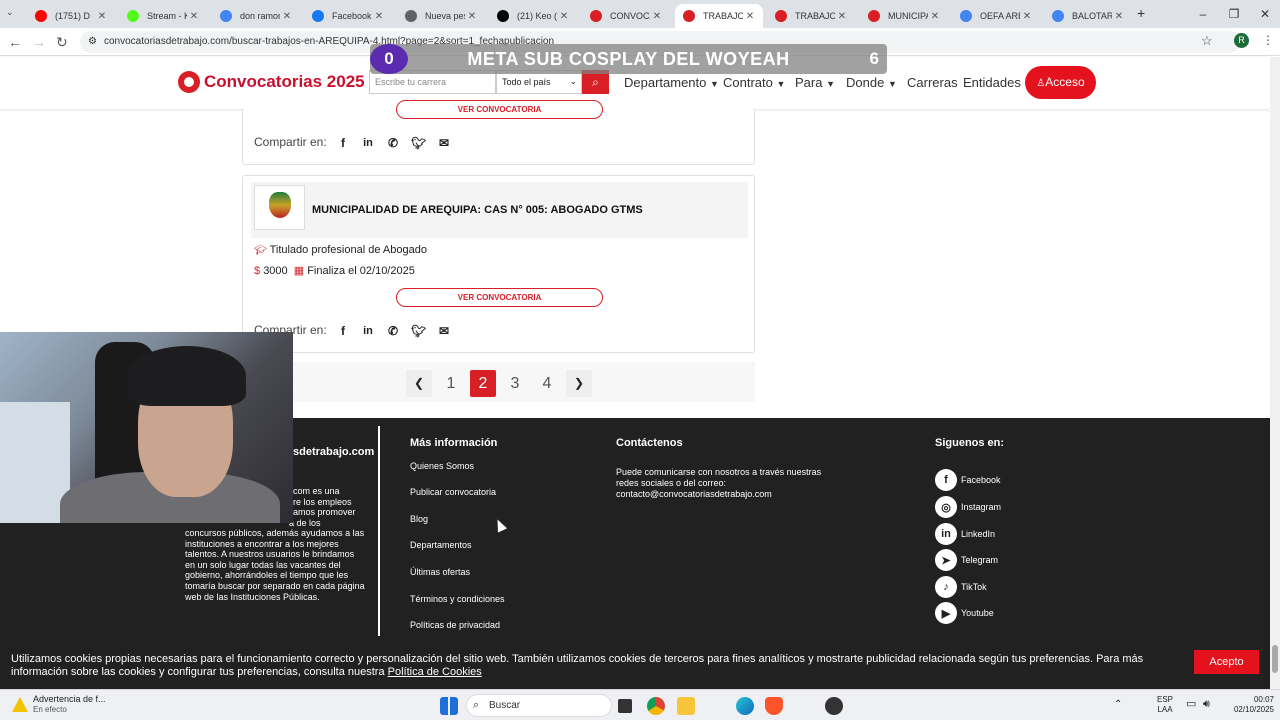 The height and width of the screenshot is (720, 1280). I want to click on menu-contrato: Contrato ▼, so click(754, 82).